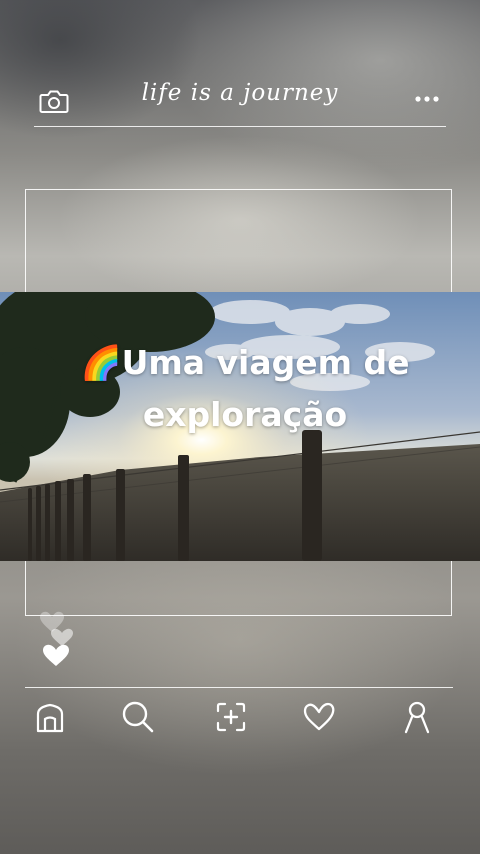  I want to click on floating-hearts, so click(60, 639).